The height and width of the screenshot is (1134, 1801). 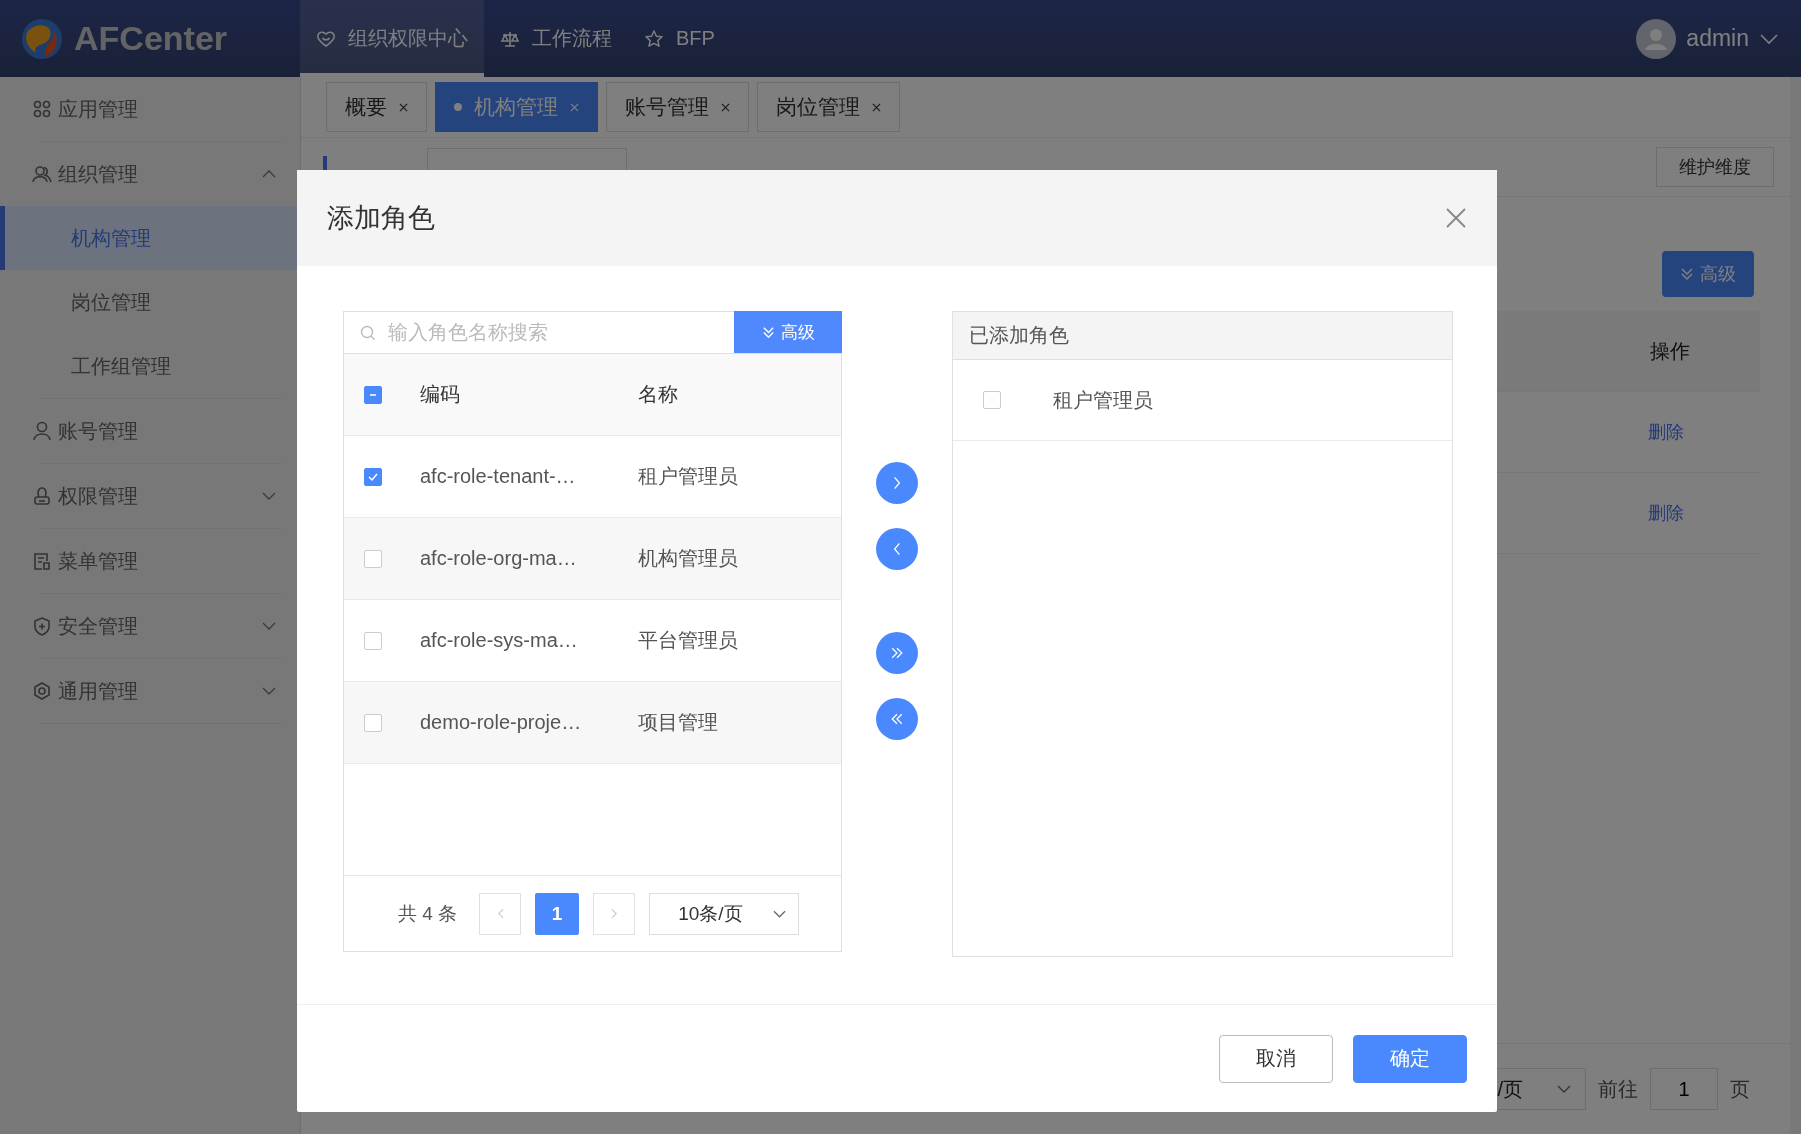 I want to click on sidebar-item: 账号管理, so click(x=157, y=431).